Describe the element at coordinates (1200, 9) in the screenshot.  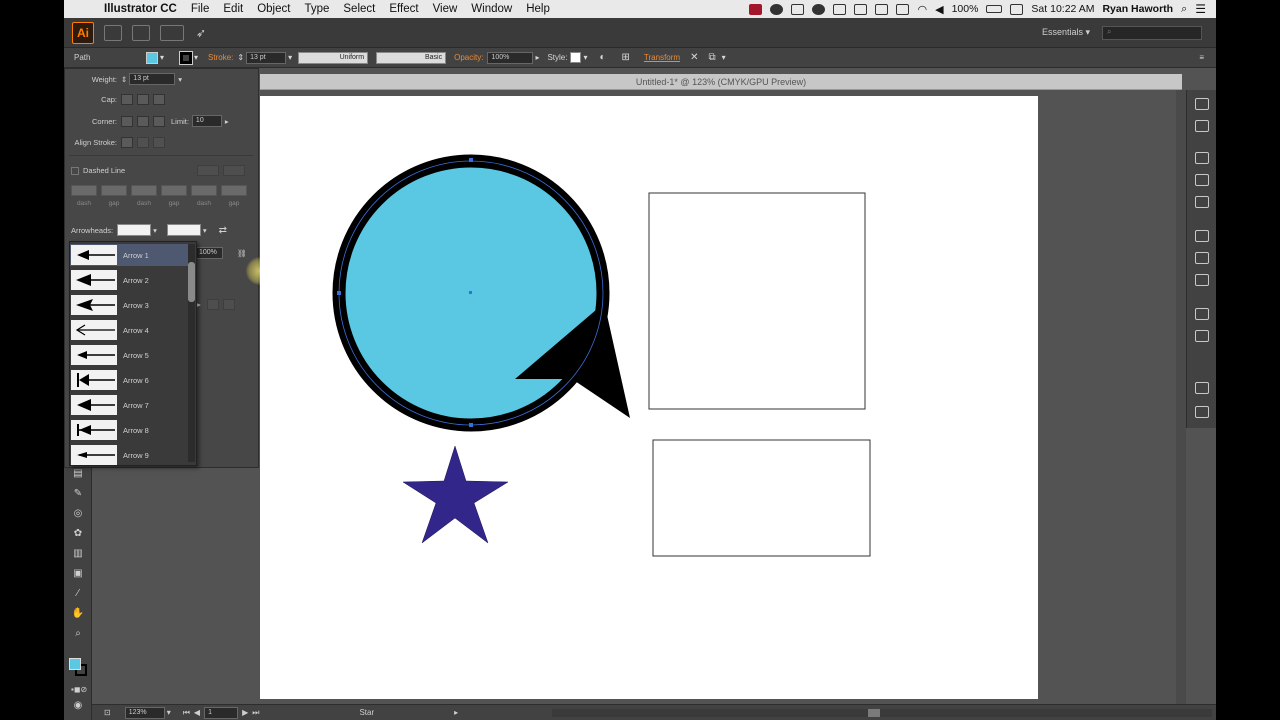
I see `notification-center-icon: ☰` at that location.